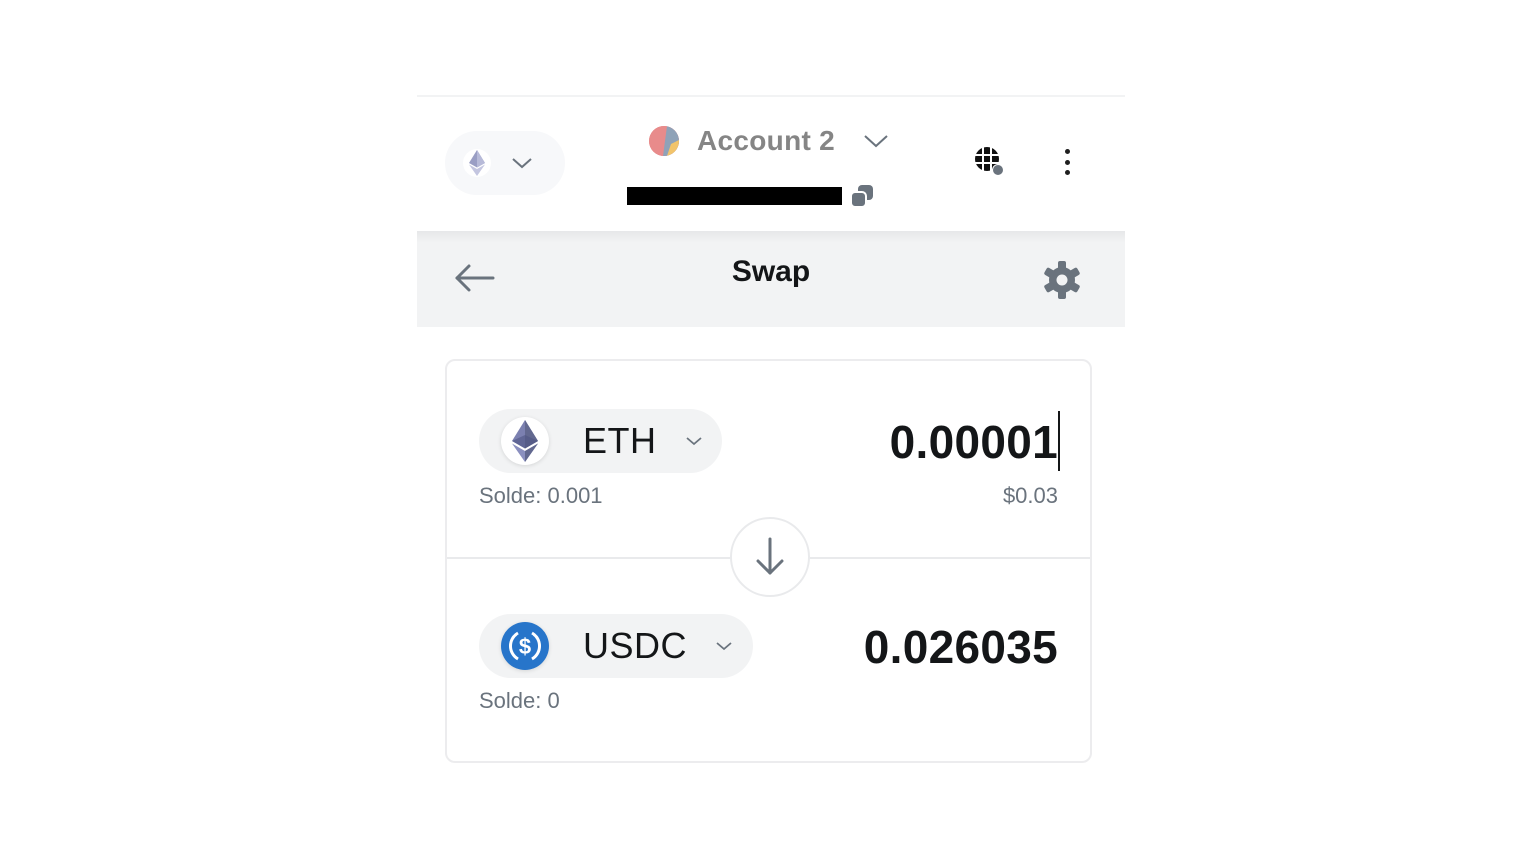  Describe the element at coordinates (541, 495) in the screenshot. I see `from-balance: Solde: 0.001` at that location.